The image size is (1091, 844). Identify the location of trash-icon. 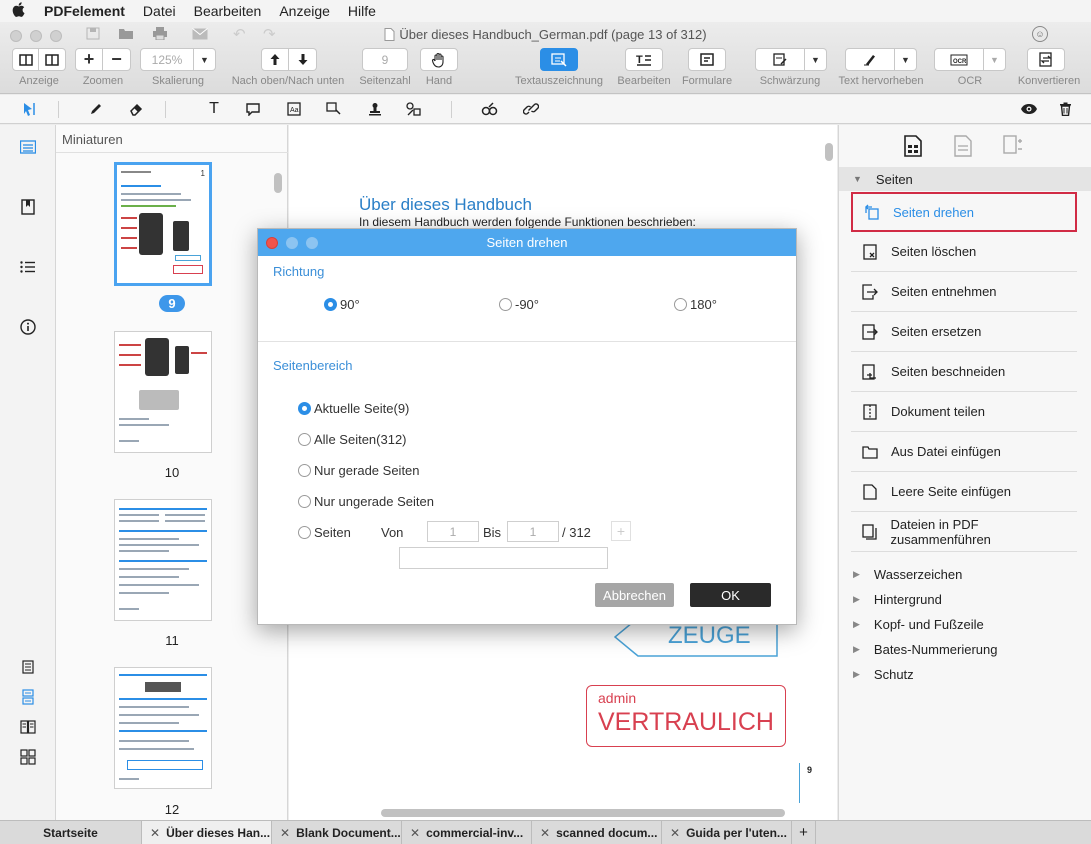
(1065, 109).